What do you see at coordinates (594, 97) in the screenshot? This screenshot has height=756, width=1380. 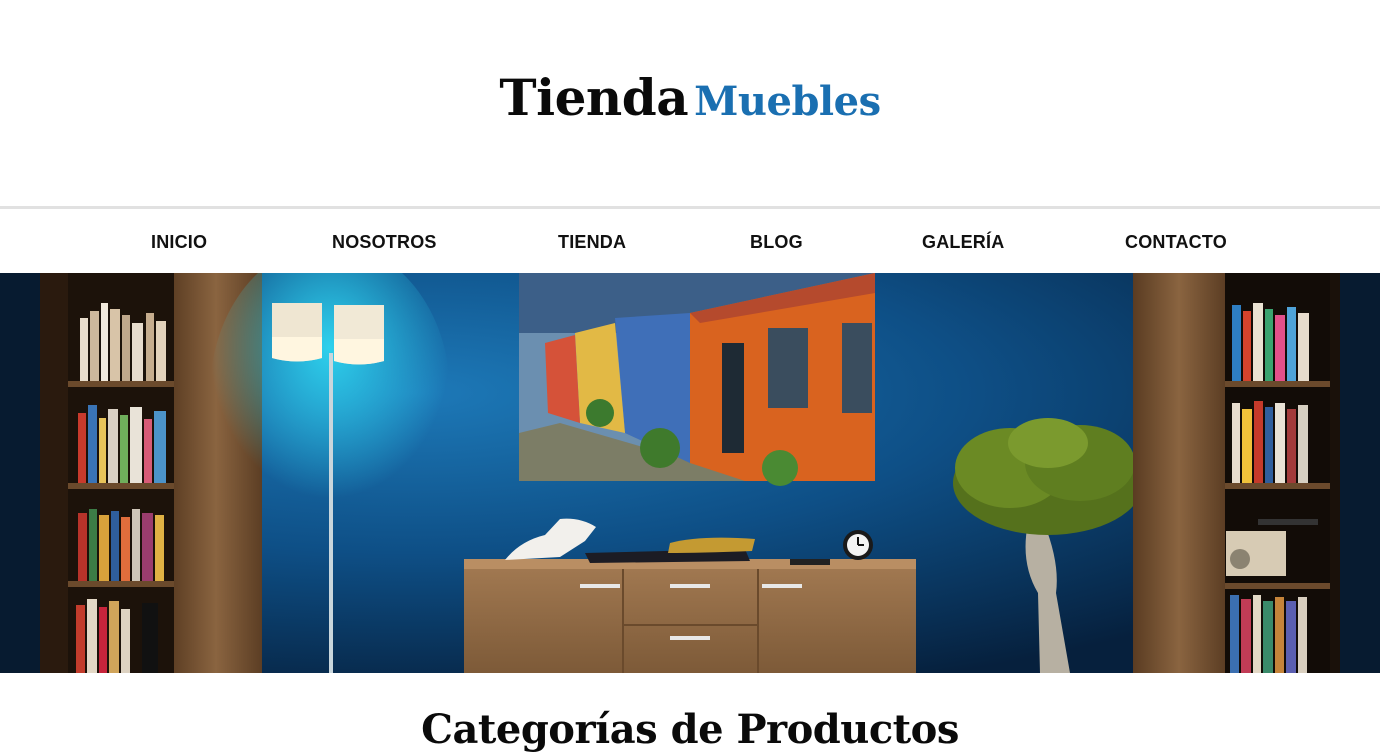 I see `logo-word-tienda: Tienda` at bounding box center [594, 97].